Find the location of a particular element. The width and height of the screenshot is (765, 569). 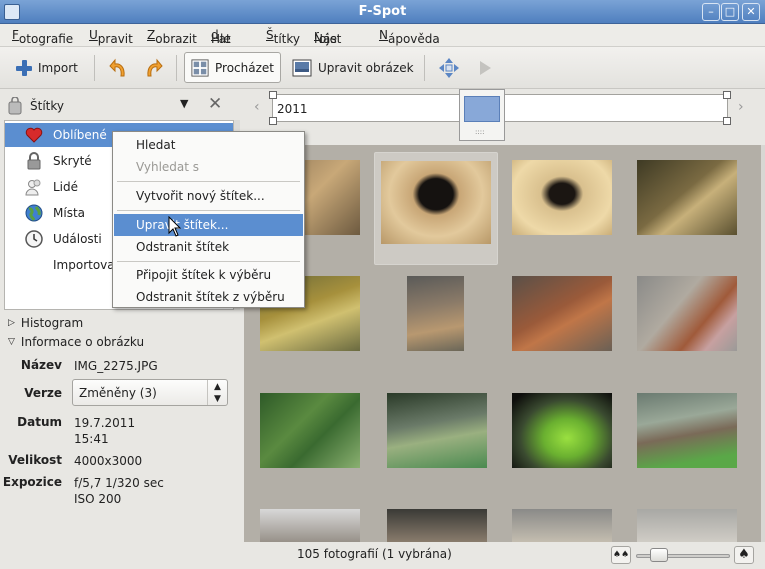

people-icon is located at coordinates (33, 187).